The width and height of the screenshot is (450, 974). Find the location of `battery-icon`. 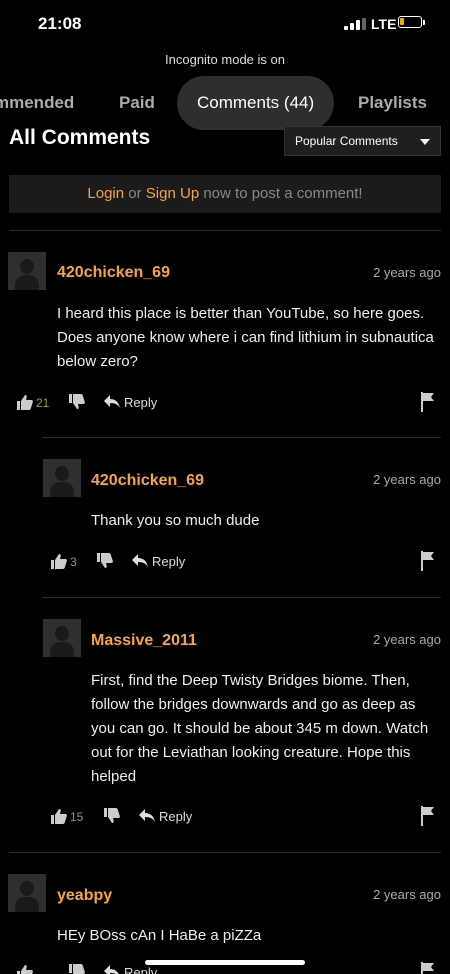

battery-icon is located at coordinates (410, 22).